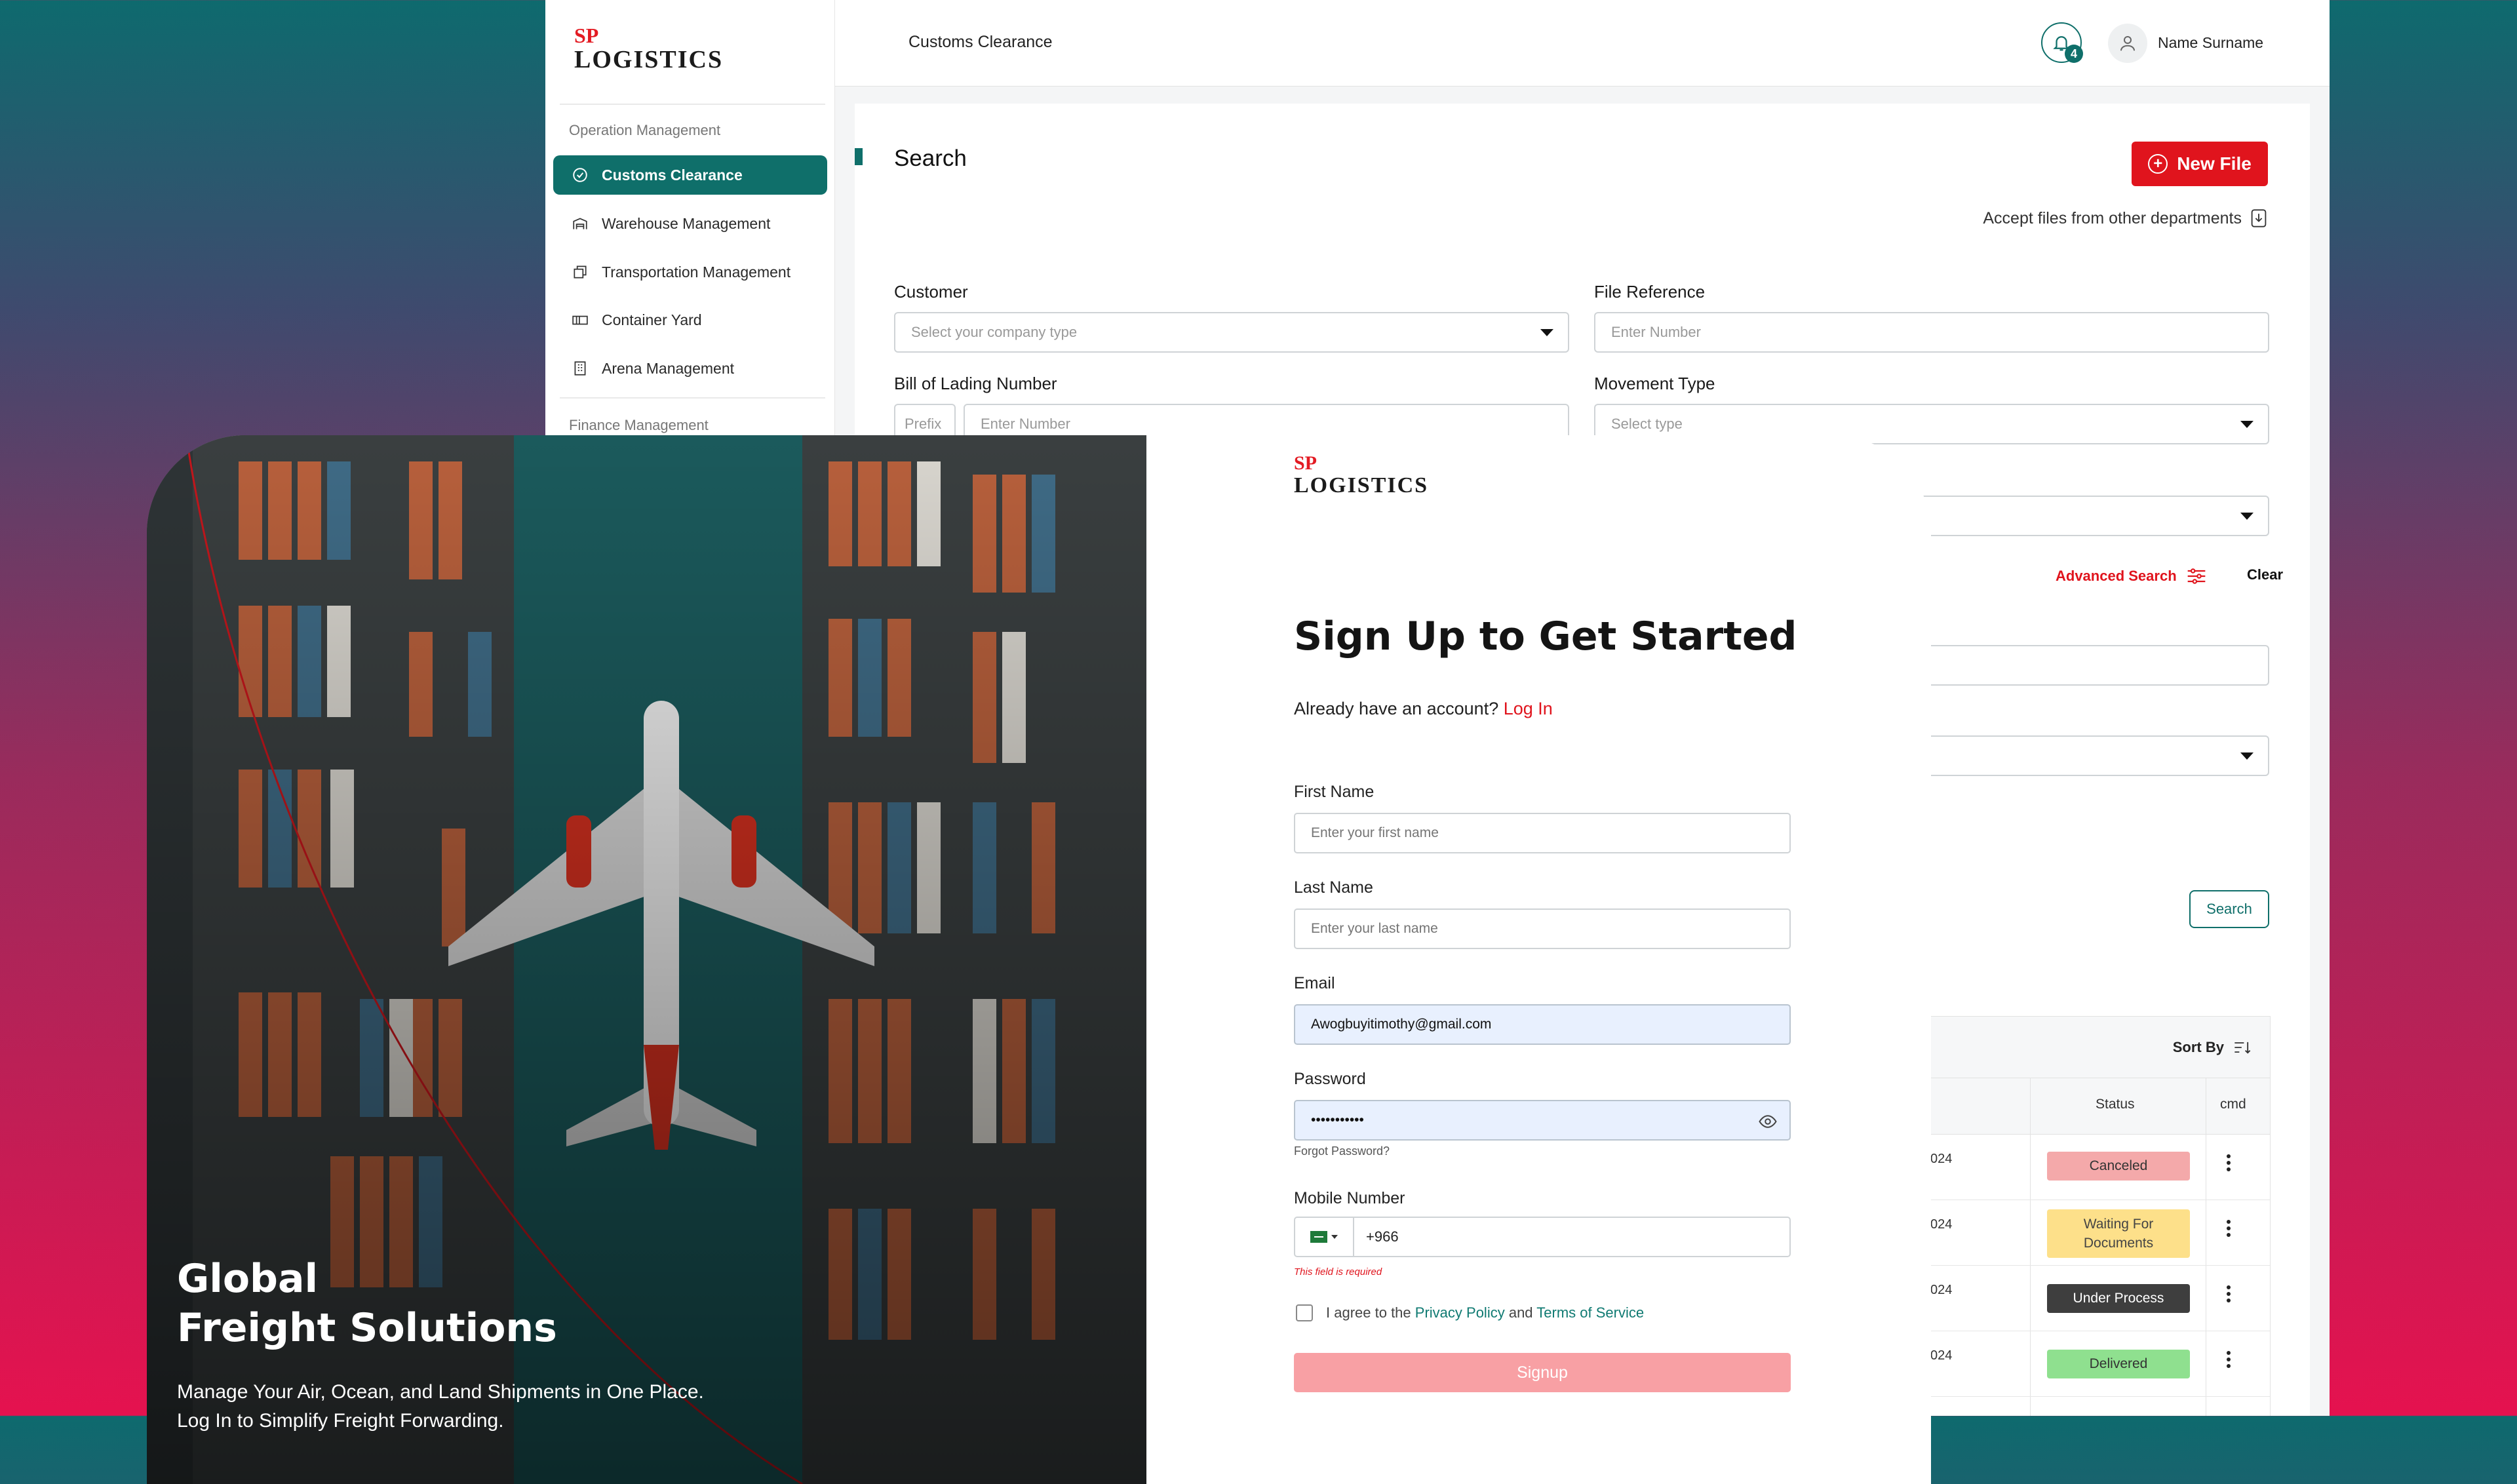 The image size is (2517, 1484). What do you see at coordinates (1401, 1024) in the screenshot?
I see `email-value: Awogbuyitimothy@gmail.com` at bounding box center [1401, 1024].